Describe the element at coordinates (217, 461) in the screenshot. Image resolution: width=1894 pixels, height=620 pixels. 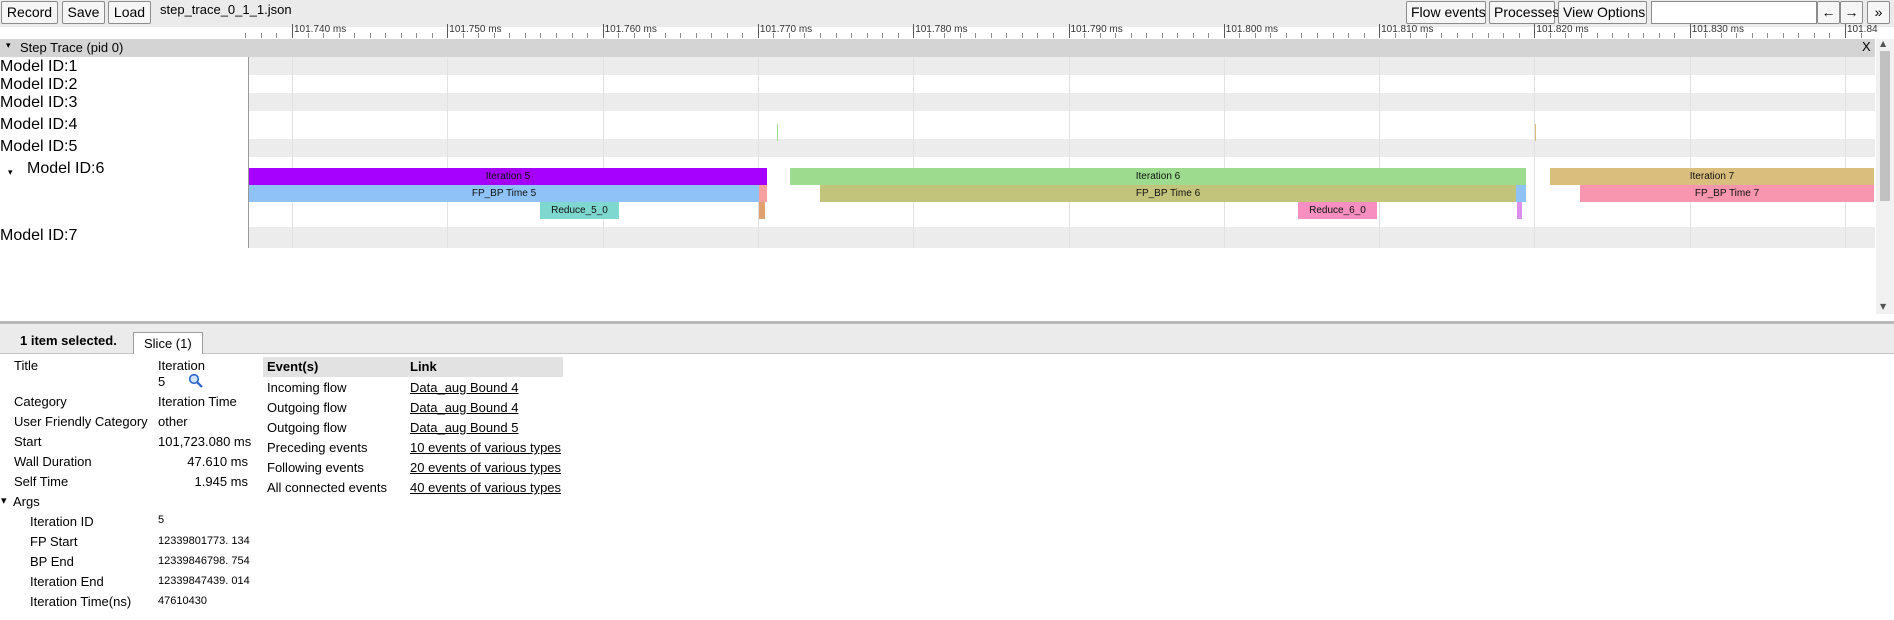
I see `prop-value-wall-duration: 47.610 ms` at that location.